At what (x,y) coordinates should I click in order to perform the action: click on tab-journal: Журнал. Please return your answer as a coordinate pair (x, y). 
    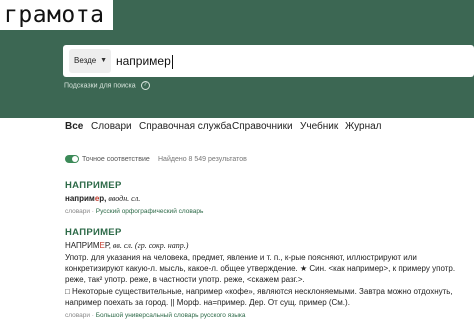
    Looking at the image, I should click on (363, 127).